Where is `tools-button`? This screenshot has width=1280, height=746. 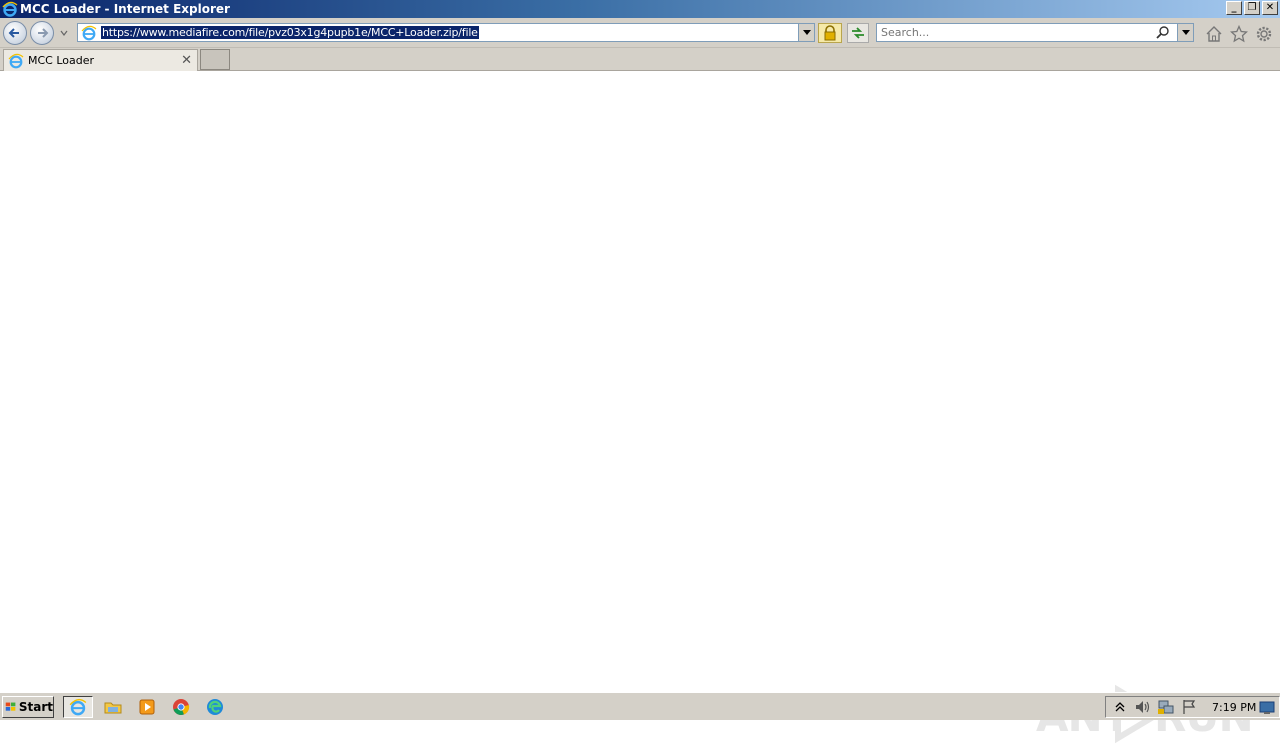
tools-button is located at coordinates (1264, 34).